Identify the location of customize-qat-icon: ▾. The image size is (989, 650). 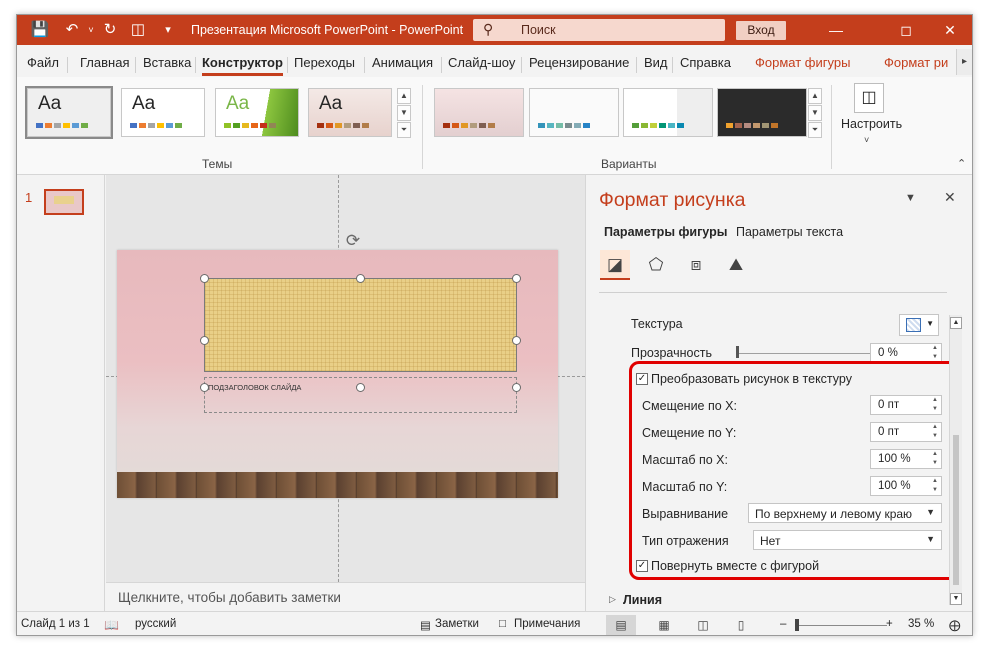
(168, 30).